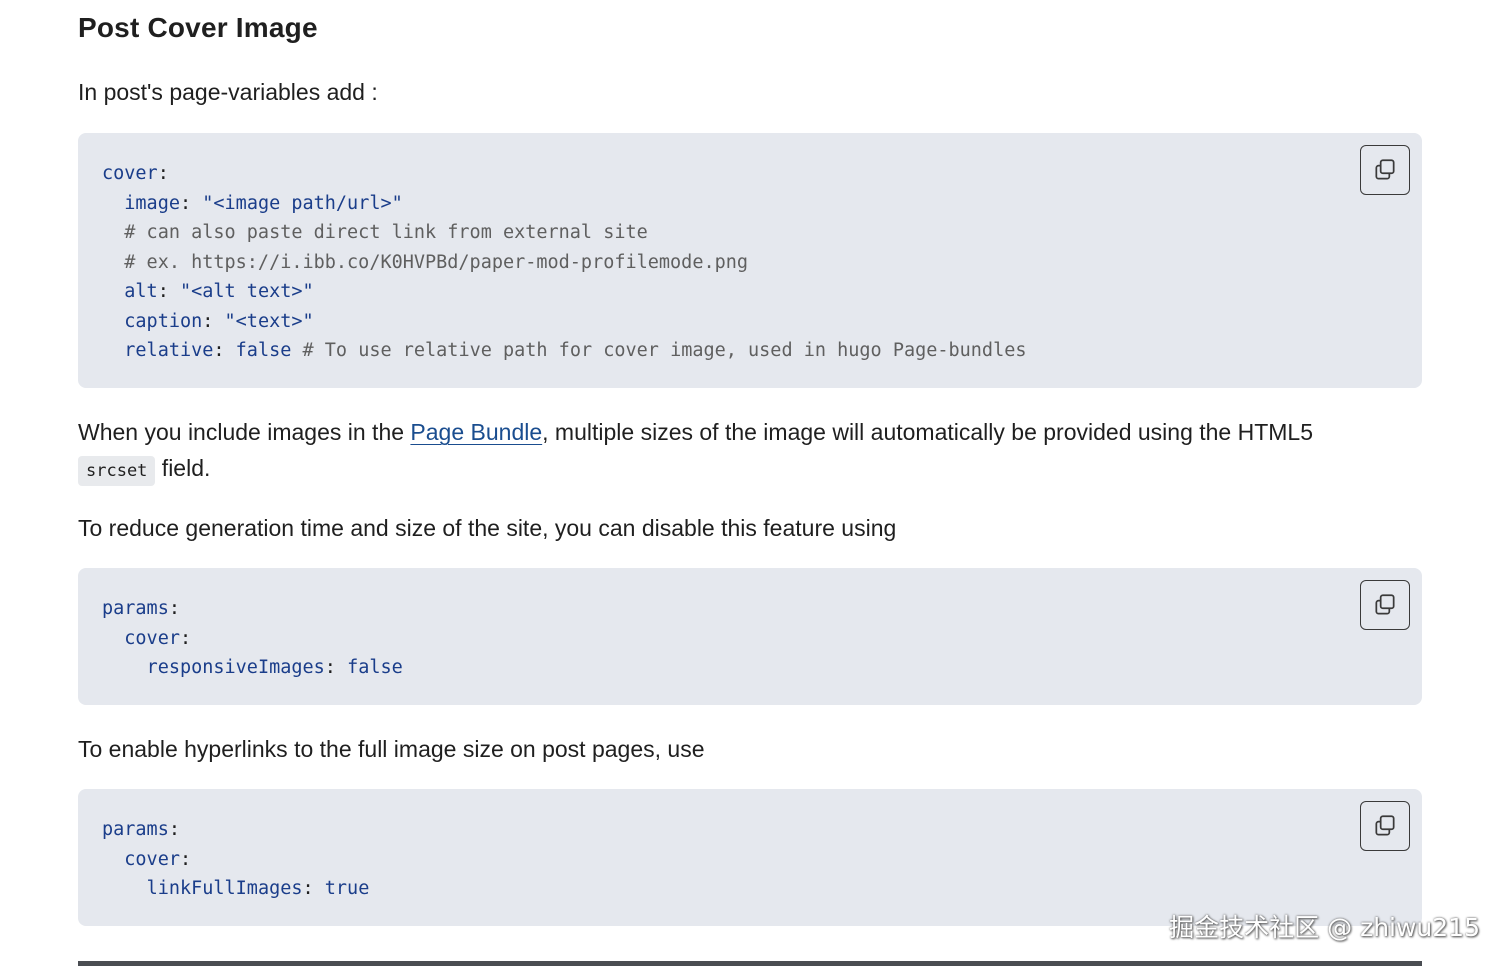  Describe the element at coordinates (244, 432) in the screenshot. I see `bundle-text-before: When you include images in the` at that location.